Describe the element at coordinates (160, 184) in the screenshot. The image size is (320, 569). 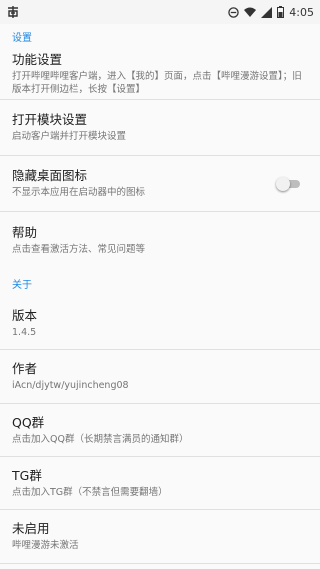
I see `pref-hide-launcher-icon: 隐藏桌面图标 不显示本应用在启动器中的图标` at that location.